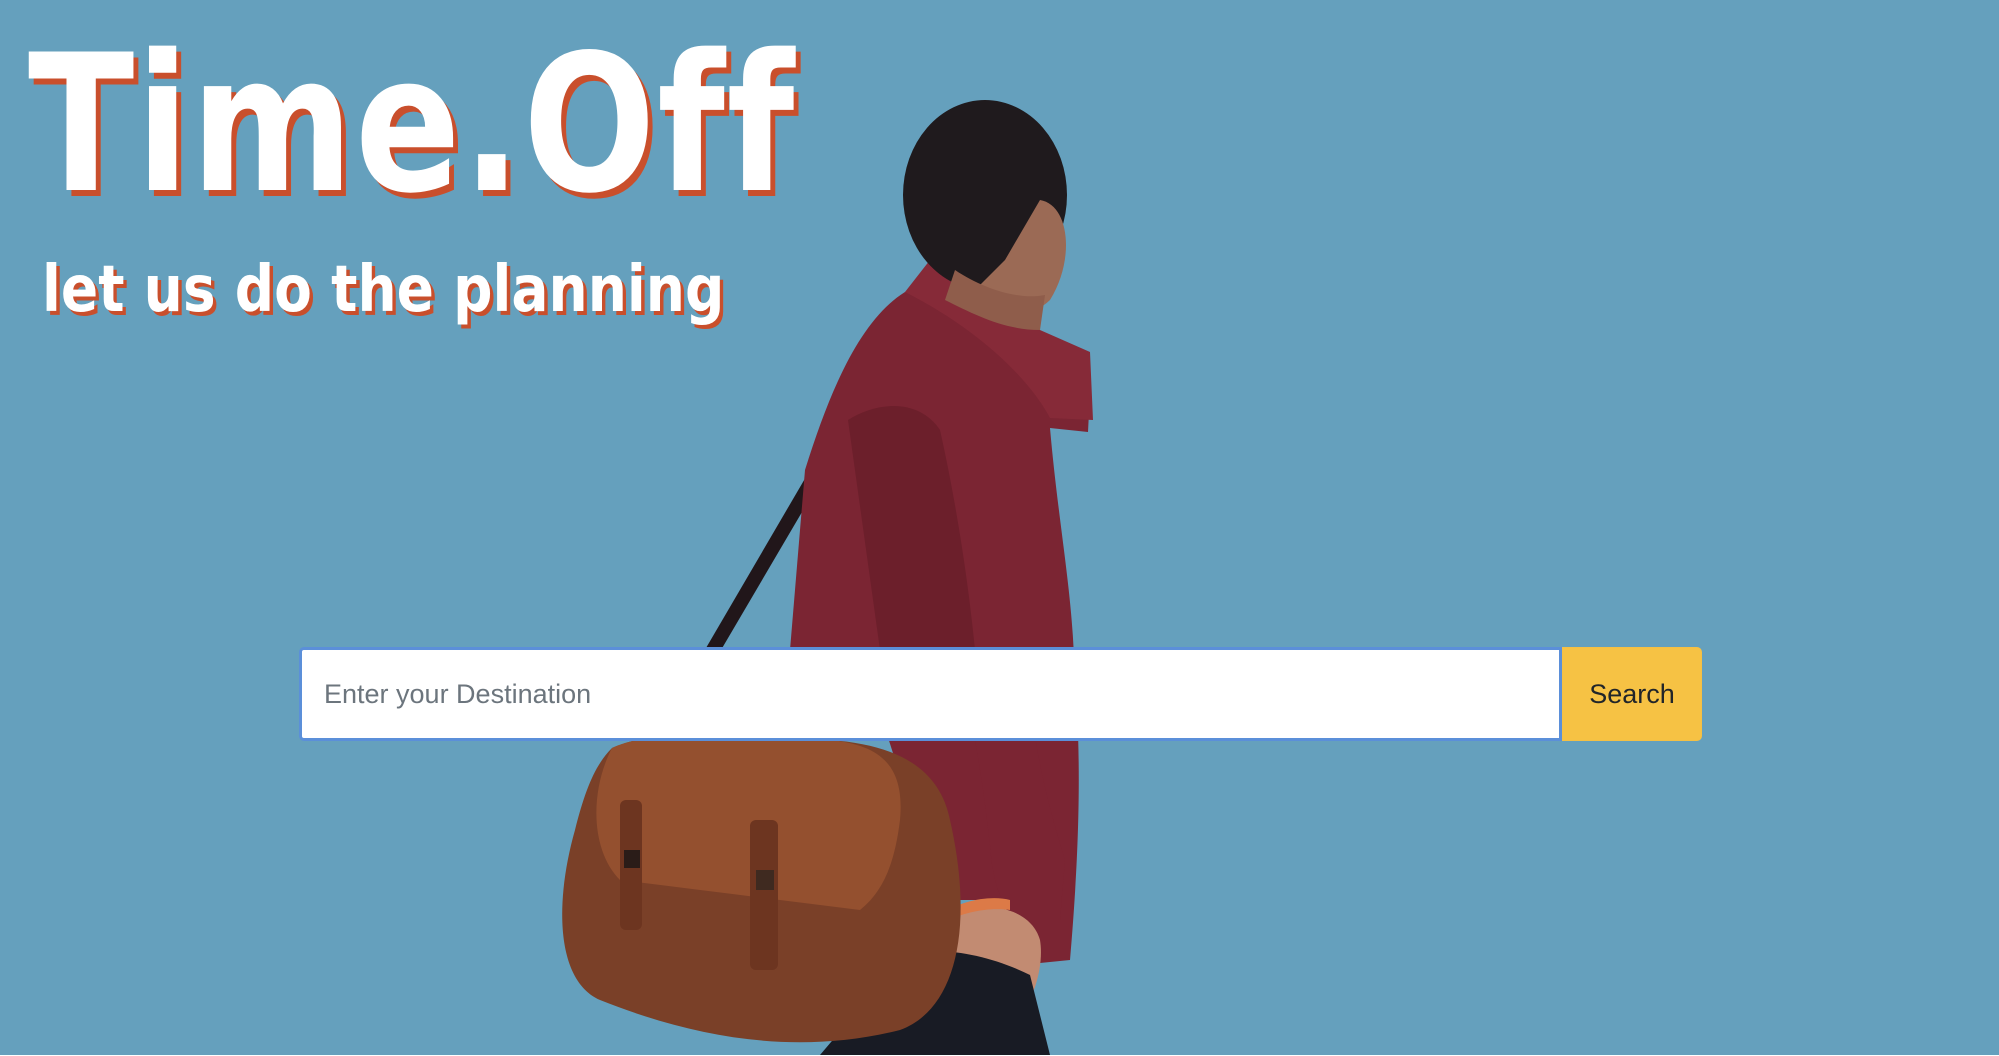 This screenshot has width=1999, height=1056. What do you see at coordinates (930, 694) in the screenshot?
I see `destination-search-input` at bounding box center [930, 694].